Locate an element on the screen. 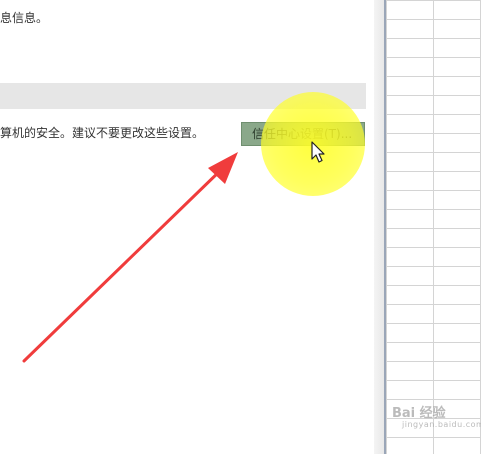 The height and width of the screenshot is (454, 481). baidu-watermark: Bai 经验 jingyan.baidu.com is located at coordinates (436, 418).